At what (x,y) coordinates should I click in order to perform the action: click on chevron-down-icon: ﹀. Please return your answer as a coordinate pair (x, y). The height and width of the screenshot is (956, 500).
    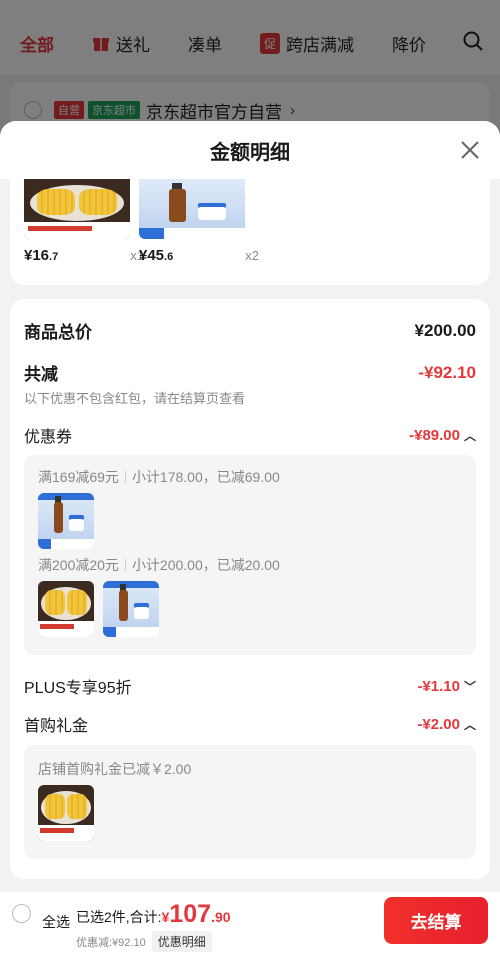
    Looking at the image, I should click on (469, 686).